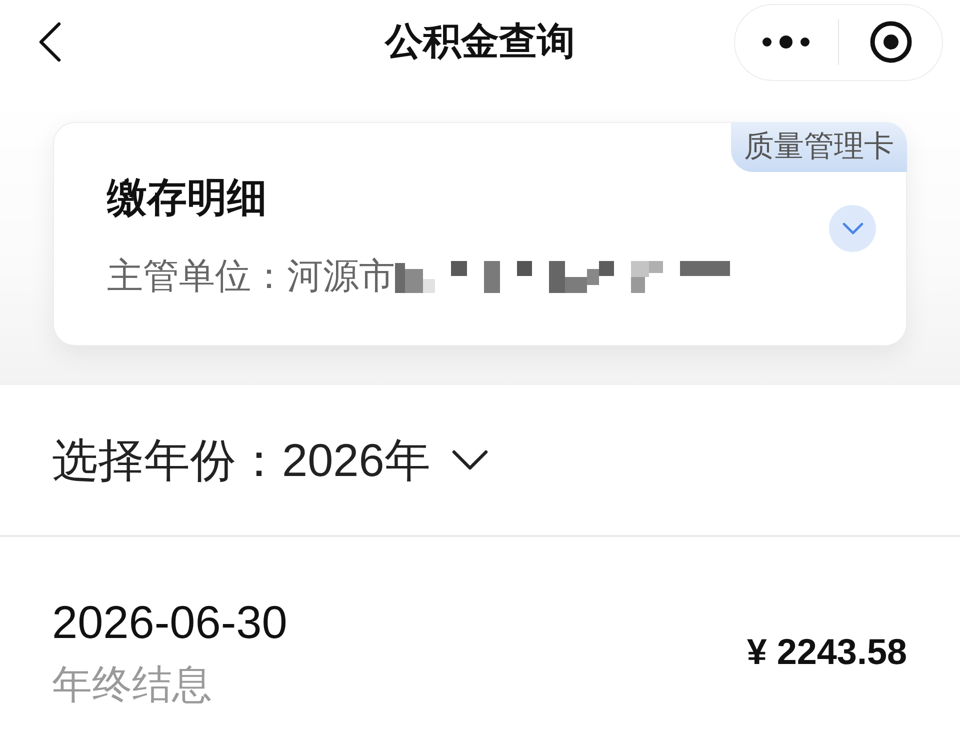 This screenshot has width=960, height=730. I want to click on card-tag: 质量管理卡, so click(819, 147).